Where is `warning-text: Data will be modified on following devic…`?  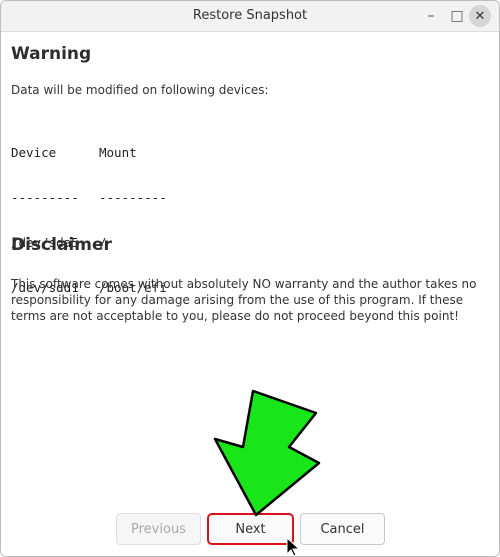
warning-text: Data will be modified on following devic… is located at coordinates (140, 90).